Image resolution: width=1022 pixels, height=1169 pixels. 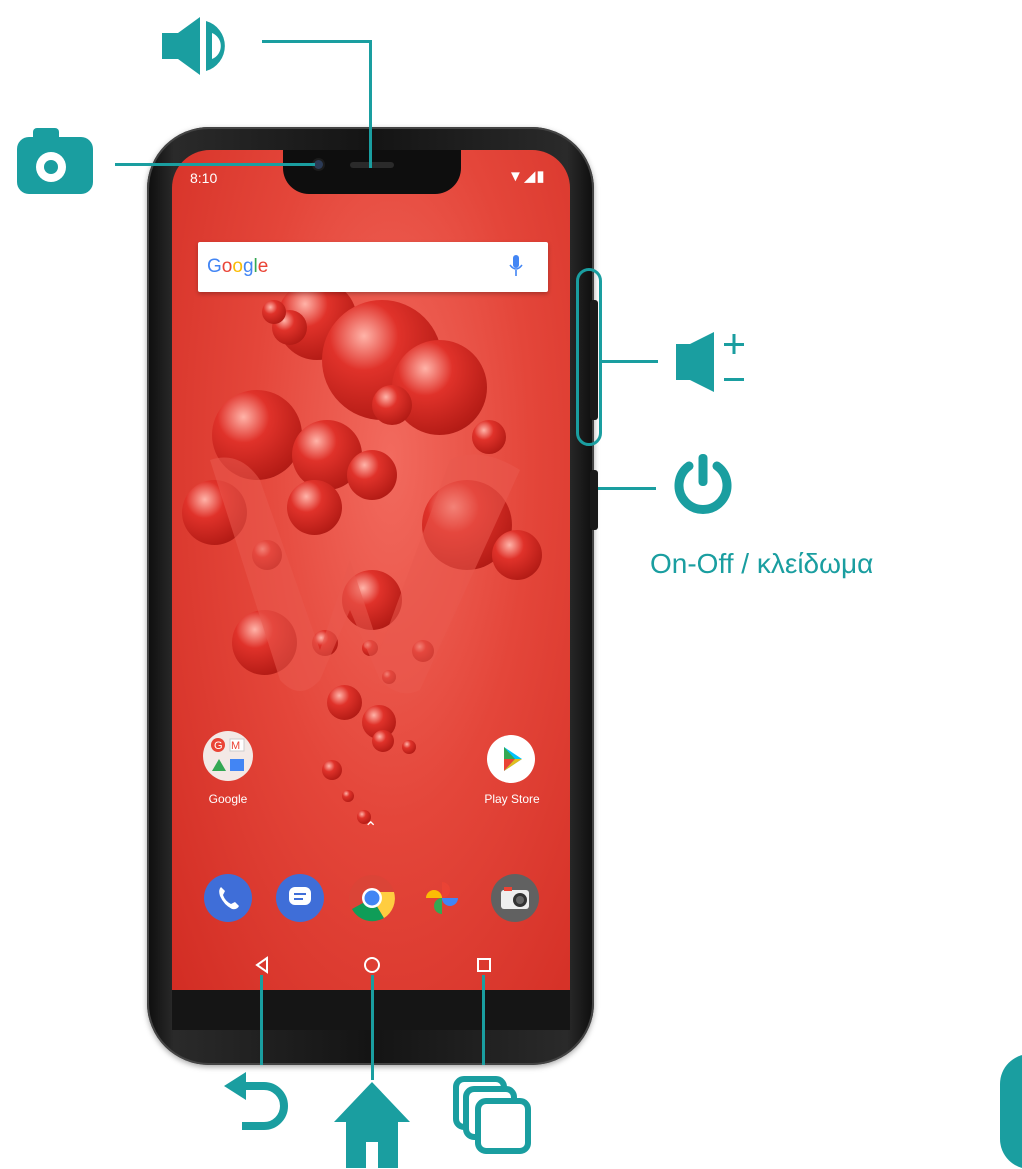 I want to click on speaker-icon, so click(x=193, y=46).